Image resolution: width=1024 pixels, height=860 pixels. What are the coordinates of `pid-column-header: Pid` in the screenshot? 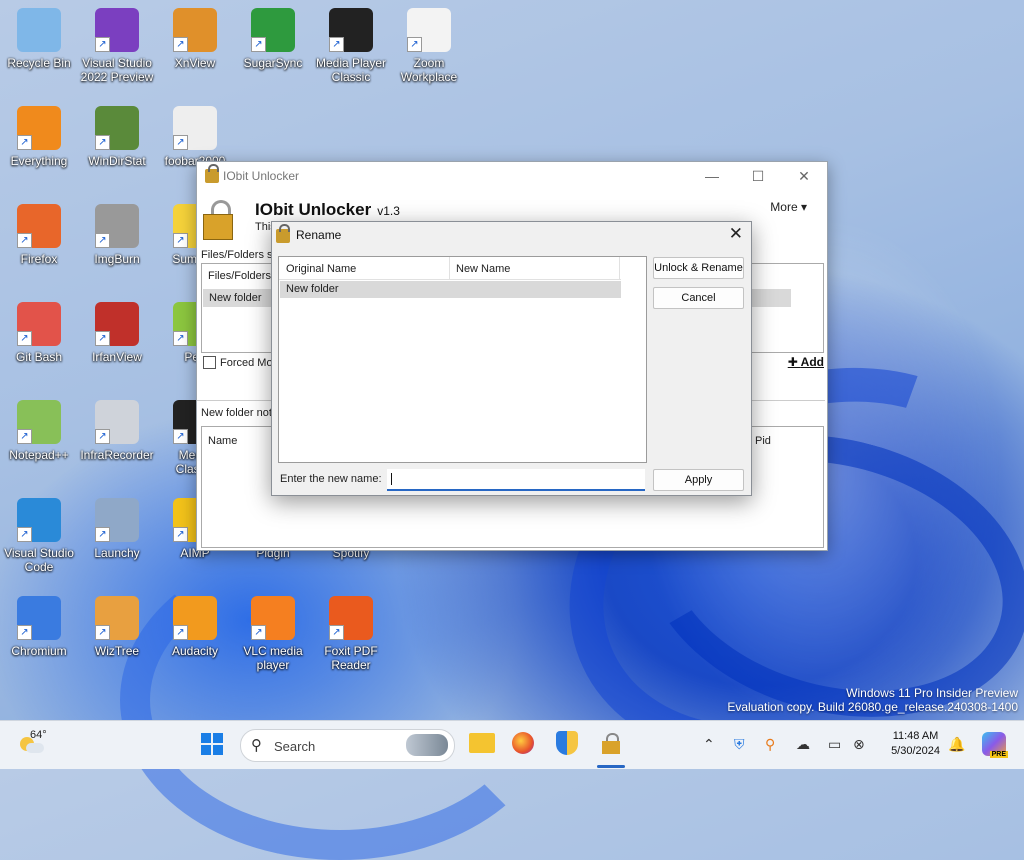 It's located at (763, 441).